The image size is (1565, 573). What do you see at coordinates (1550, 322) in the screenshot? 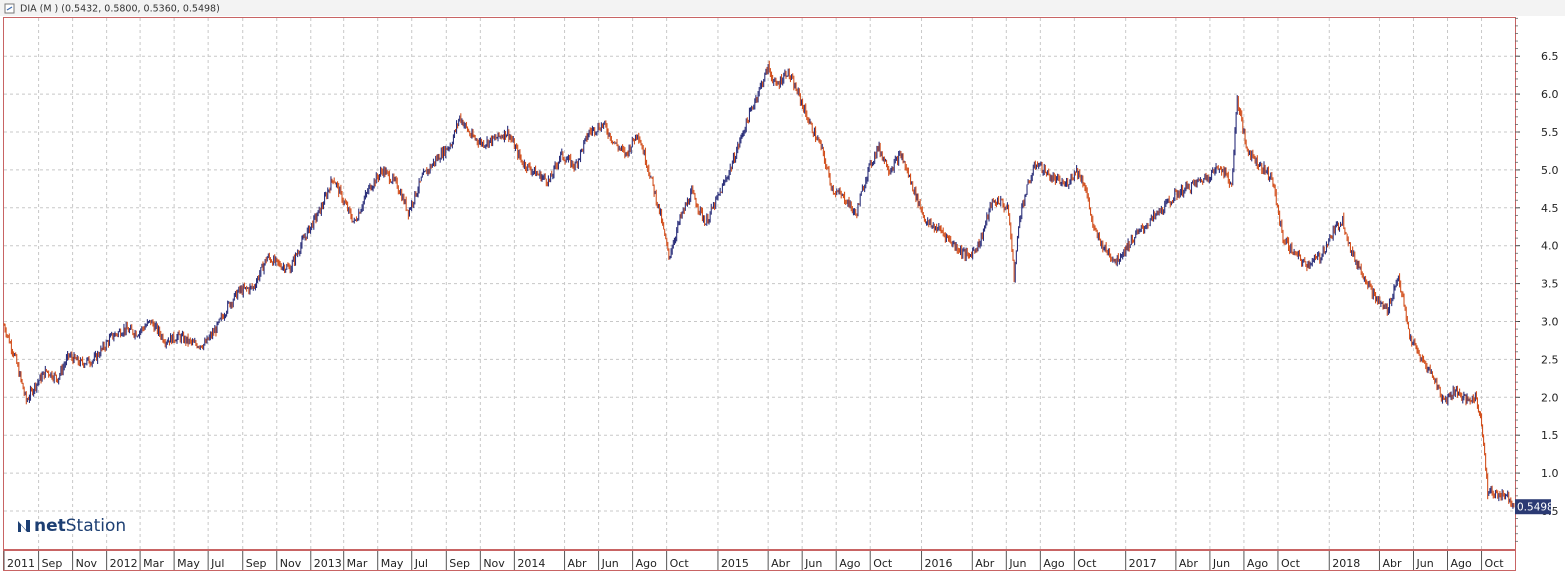
I see `y-tick-label: 3.0` at bounding box center [1550, 322].